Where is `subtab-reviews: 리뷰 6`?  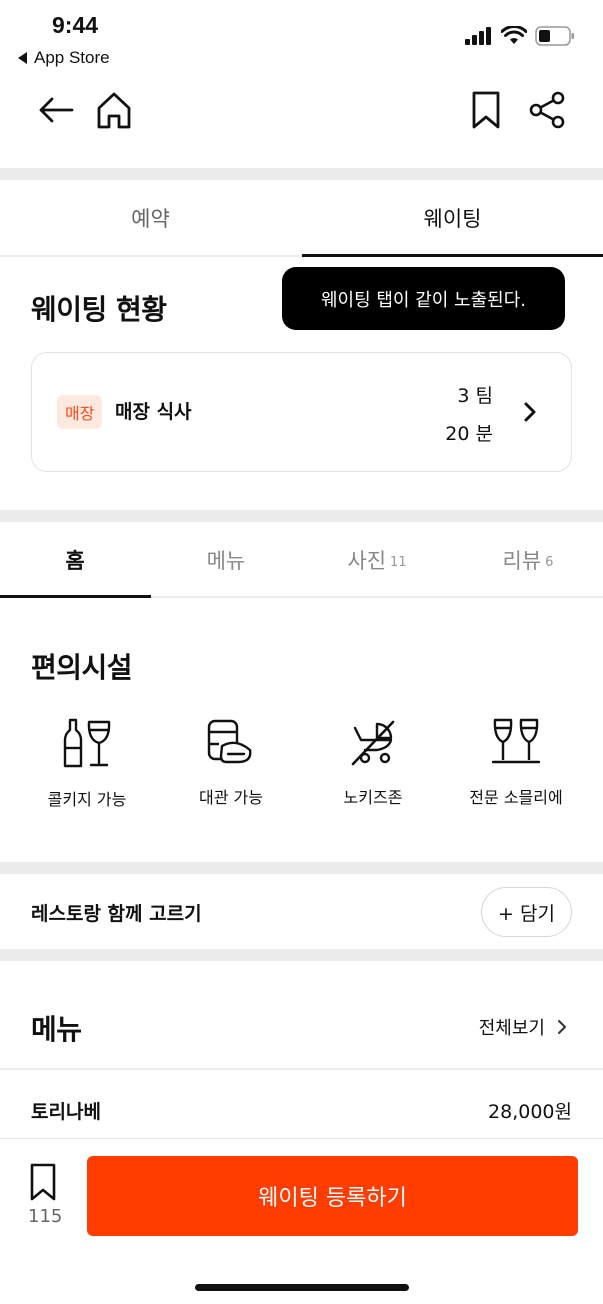 subtab-reviews: 리뷰 6 is located at coordinates (528, 560).